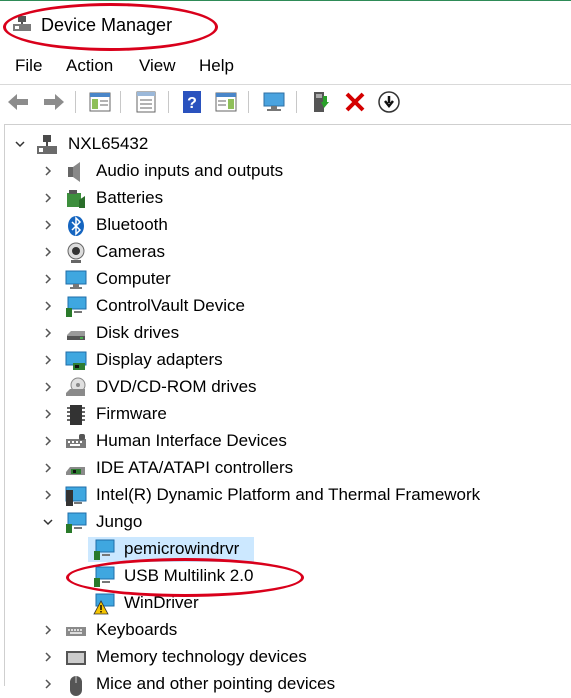  What do you see at coordinates (76, 415) in the screenshot?
I see `firmware-chip-icon` at bounding box center [76, 415].